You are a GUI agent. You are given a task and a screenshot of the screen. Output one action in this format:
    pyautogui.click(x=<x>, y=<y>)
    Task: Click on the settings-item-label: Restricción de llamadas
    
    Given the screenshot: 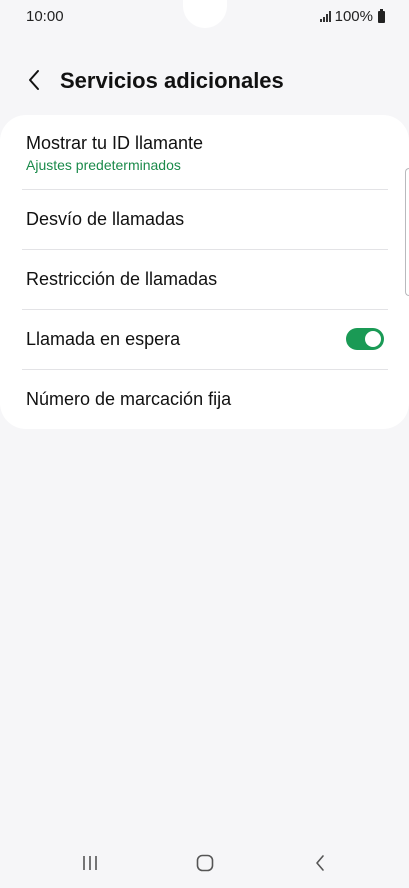 What is the action you would take?
    pyautogui.click(x=122, y=279)
    